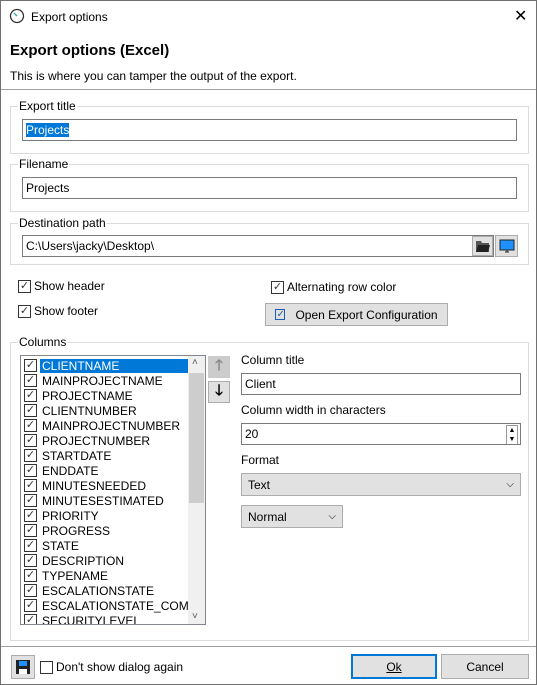  What do you see at coordinates (89, 410) in the screenshot?
I see `column-name: CLIENTNUMBER` at bounding box center [89, 410].